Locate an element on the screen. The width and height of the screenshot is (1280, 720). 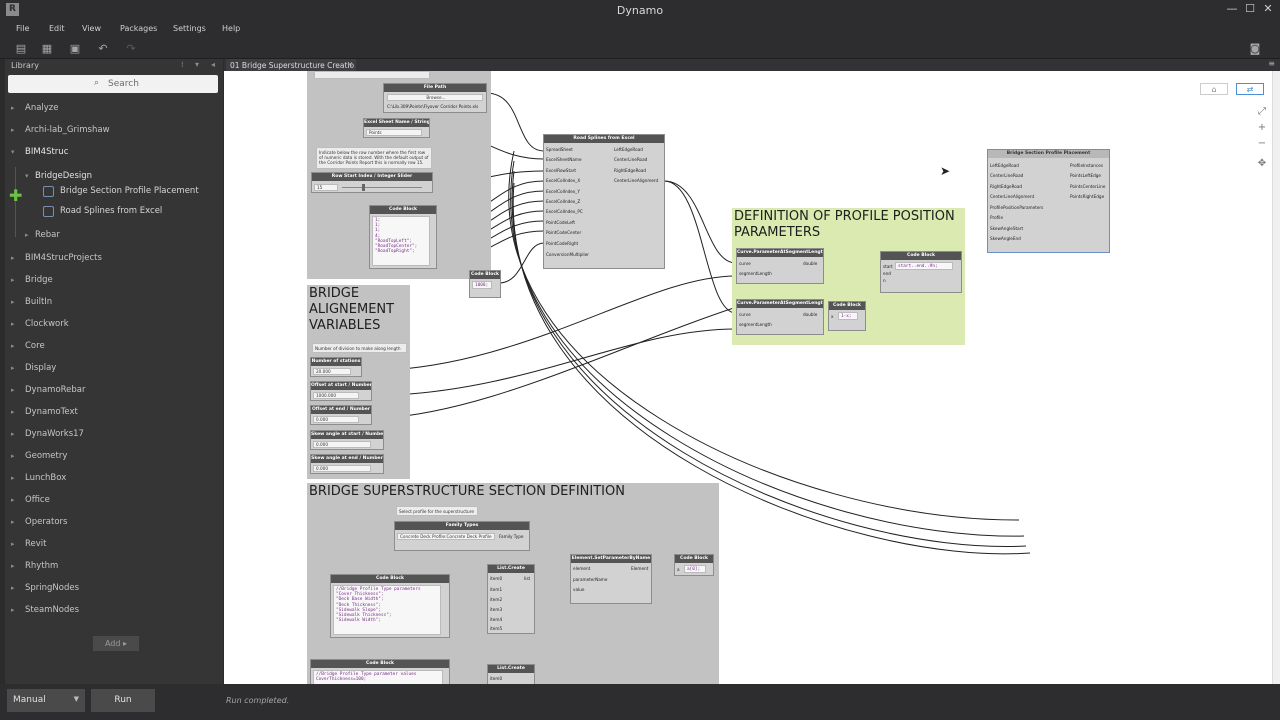
menu-packages: Packages is located at coordinates (138, 28).